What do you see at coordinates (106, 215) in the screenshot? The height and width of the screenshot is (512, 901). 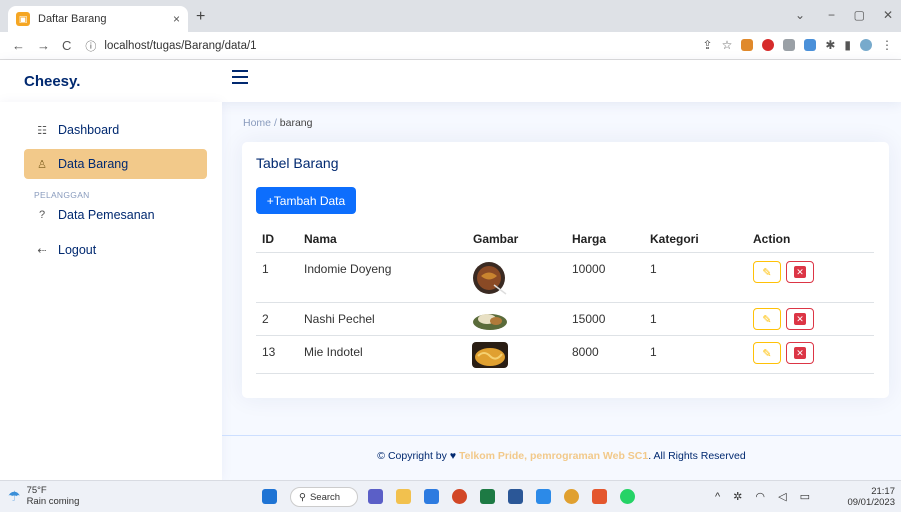 I see `sidebar-item-label: Data Pemesanan` at bounding box center [106, 215].